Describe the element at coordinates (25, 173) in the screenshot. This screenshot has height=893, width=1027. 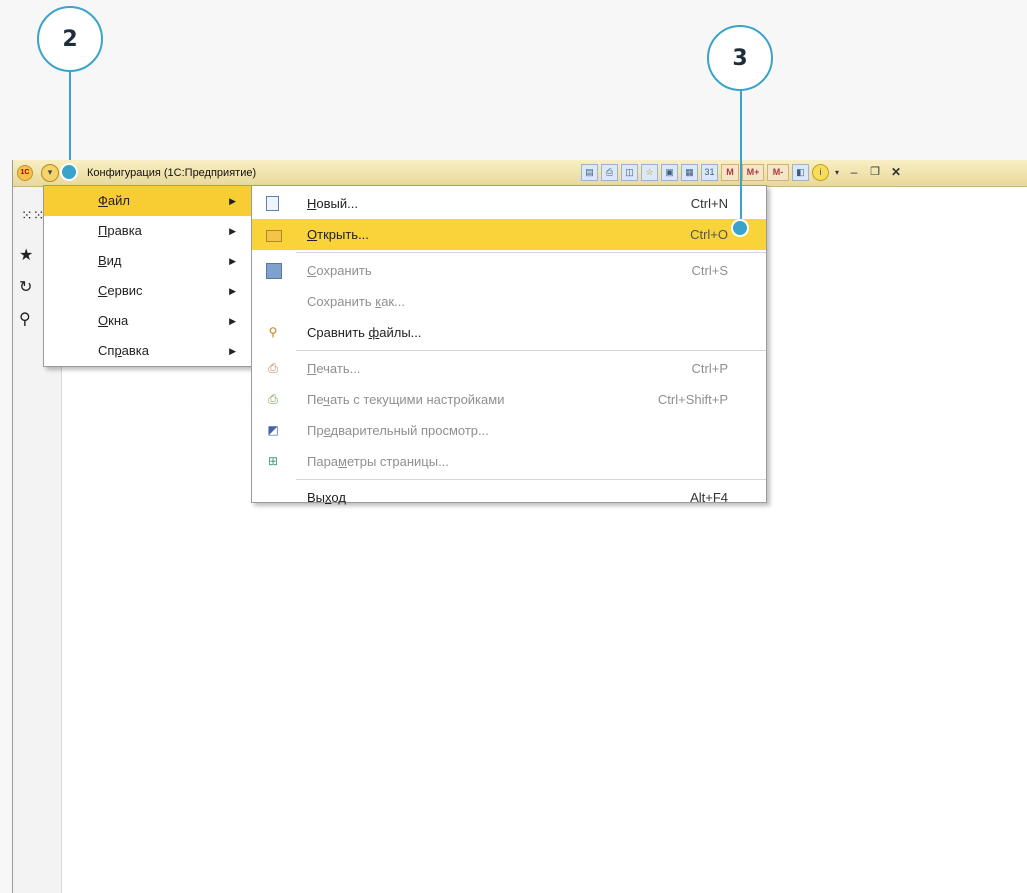
I see `app-logo-icon: 1С` at that location.